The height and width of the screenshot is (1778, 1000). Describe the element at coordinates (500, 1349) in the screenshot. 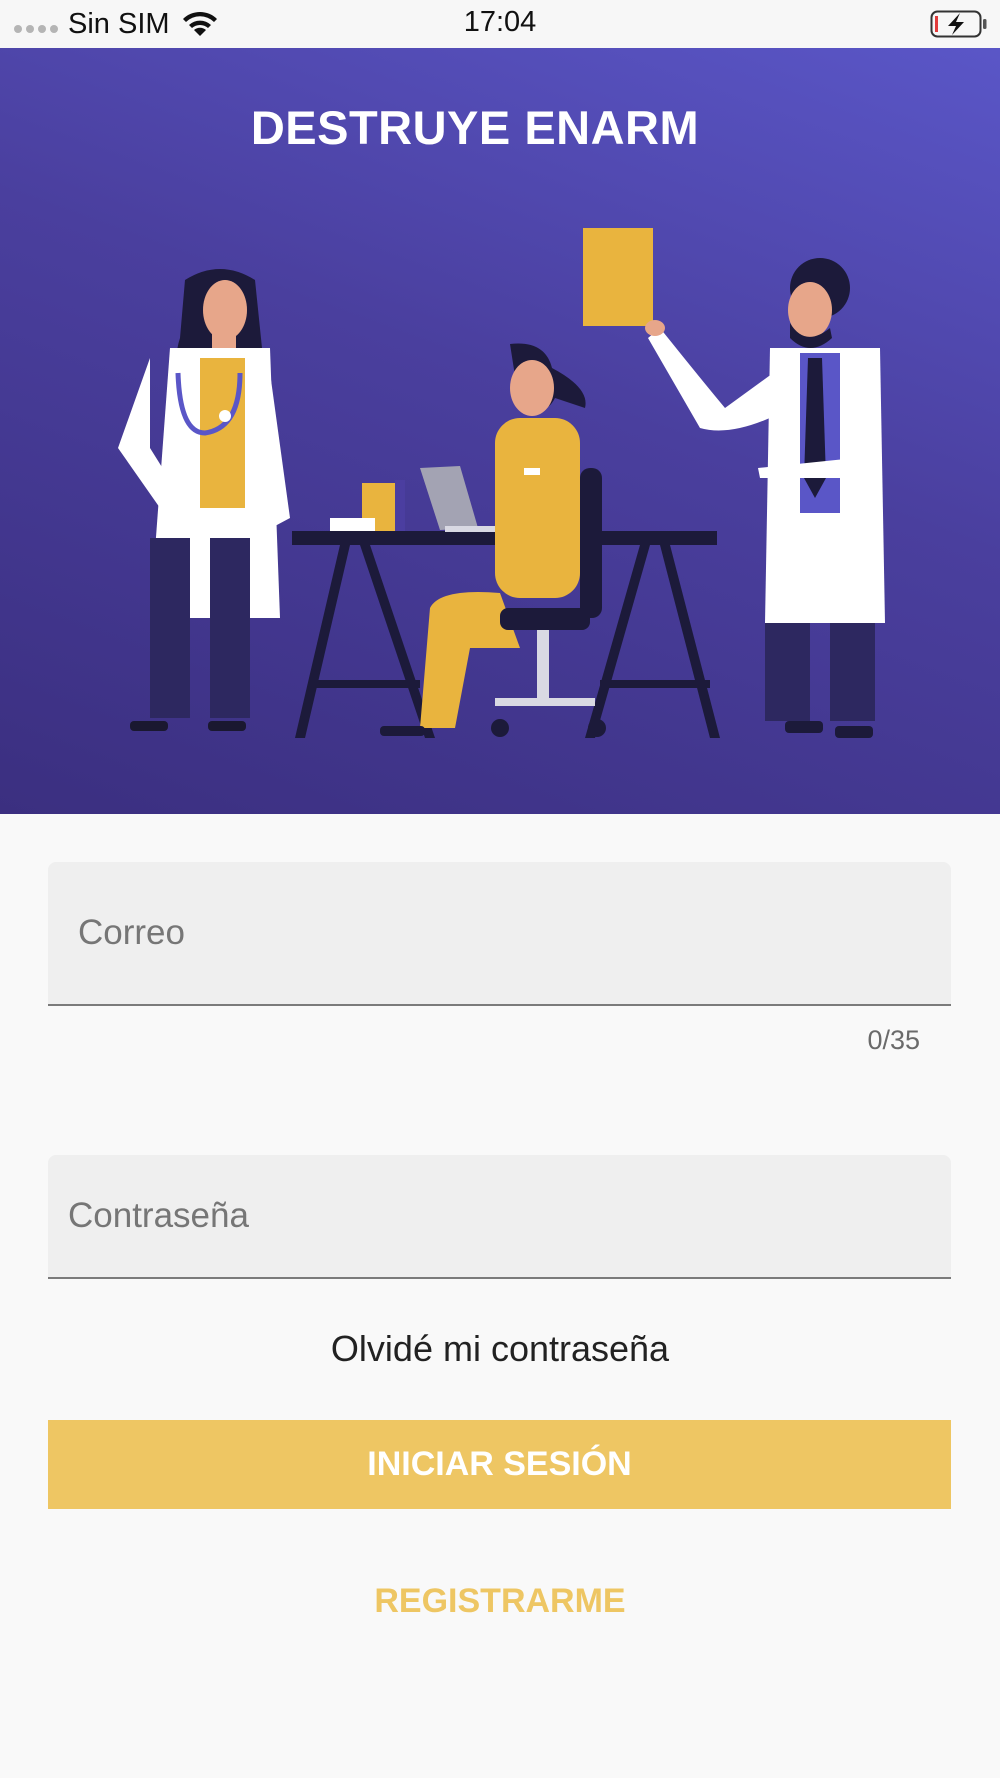

I see `forgot-password-link: Olvidé mi contraseña` at that location.